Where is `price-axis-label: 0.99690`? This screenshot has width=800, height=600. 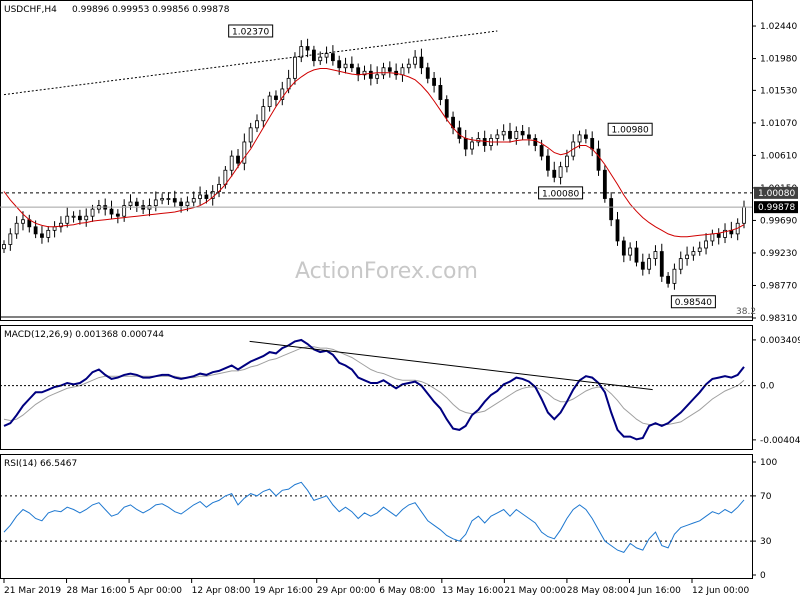
price-axis-label: 0.99690 is located at coordinates (778, 221).